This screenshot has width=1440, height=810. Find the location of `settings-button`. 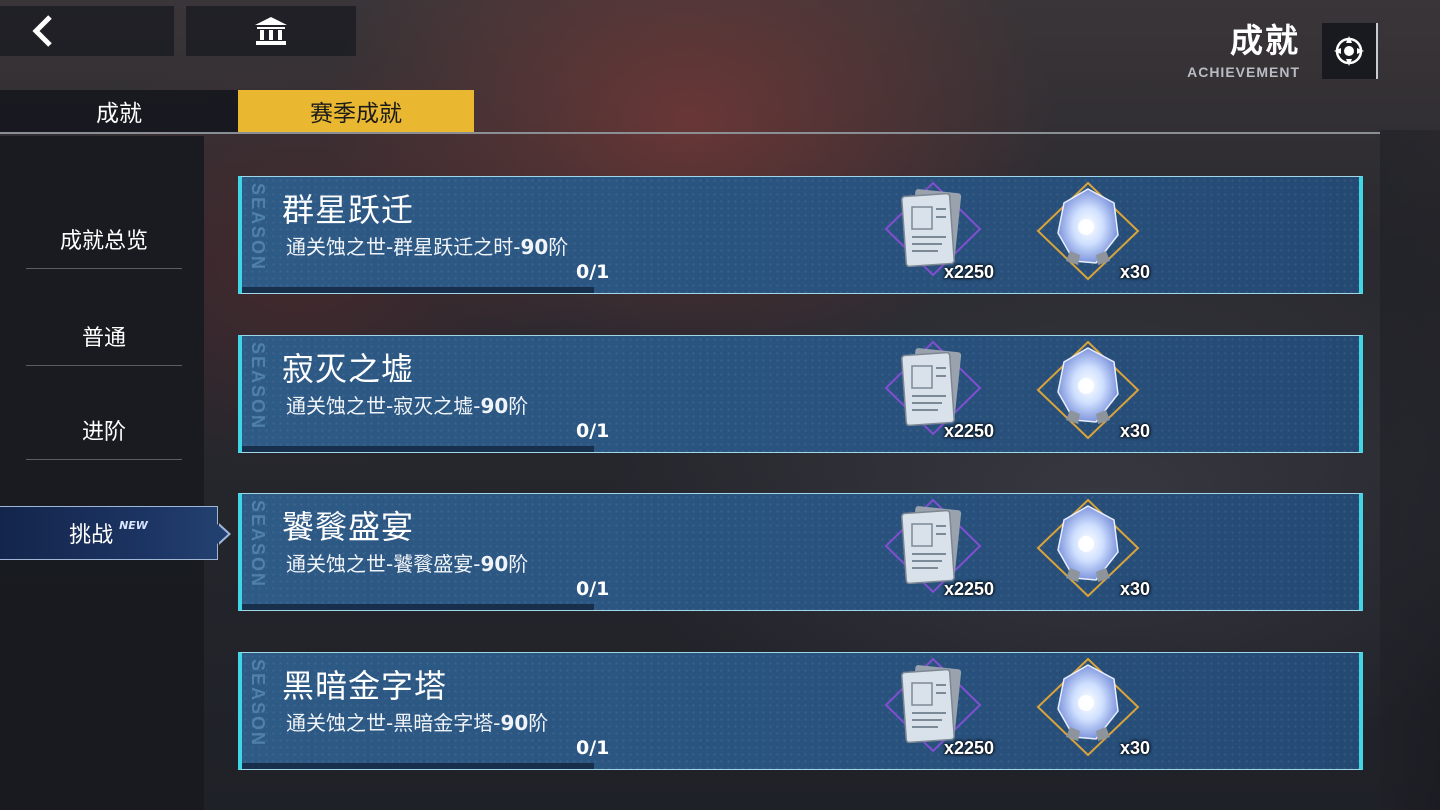

settings-button is located at coordinates (1350, 51).